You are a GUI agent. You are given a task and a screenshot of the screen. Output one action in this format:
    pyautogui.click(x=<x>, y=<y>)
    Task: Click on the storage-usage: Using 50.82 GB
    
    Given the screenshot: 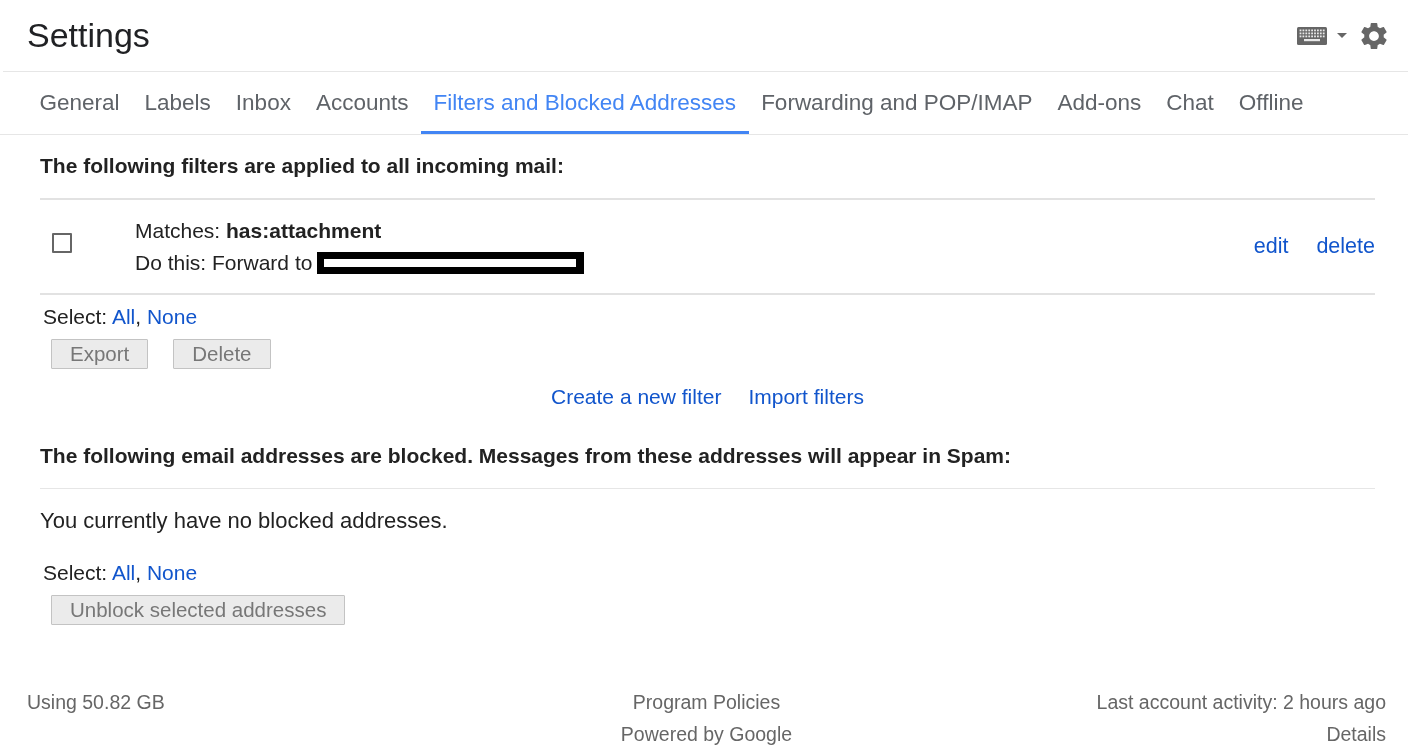 What is the action you would take?
    pyautogui.click(x=96, y=702)
    